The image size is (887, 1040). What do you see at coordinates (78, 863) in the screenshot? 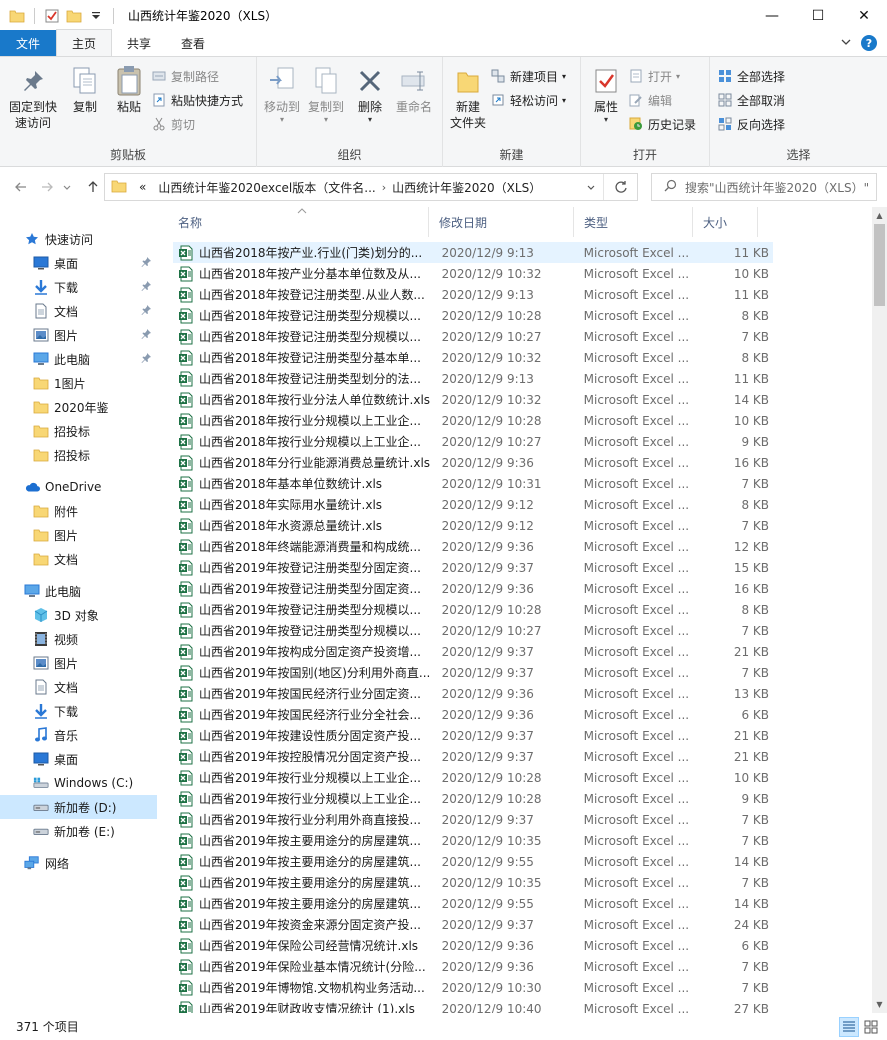
I see `nav-item: 网络` at bounding box center [78, 863].